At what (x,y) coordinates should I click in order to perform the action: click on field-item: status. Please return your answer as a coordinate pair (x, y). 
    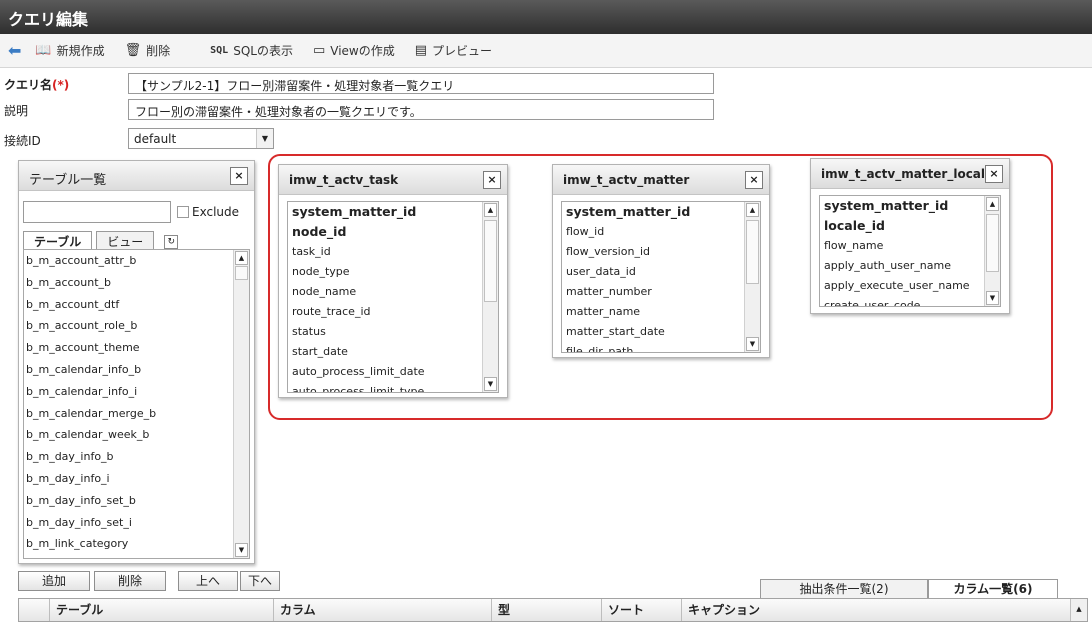
    Looking at the image, I should click on (393, 332).